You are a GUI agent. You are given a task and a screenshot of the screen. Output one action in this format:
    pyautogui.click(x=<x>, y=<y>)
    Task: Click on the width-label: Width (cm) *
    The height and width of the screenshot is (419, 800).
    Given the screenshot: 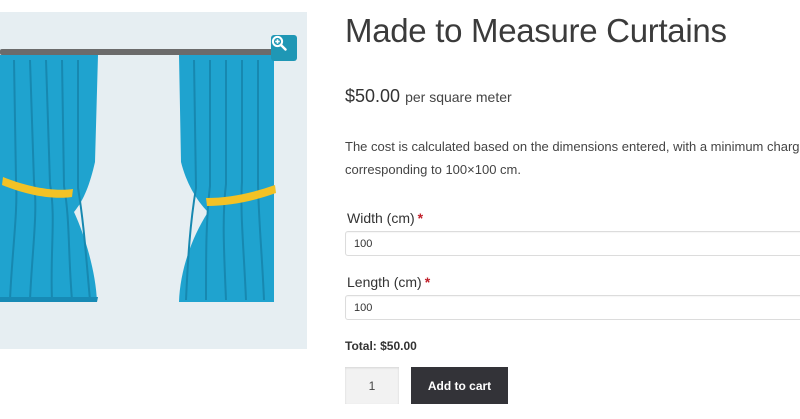 What is the action you would take?
    pyautogui.click(x=385, y=218)
    